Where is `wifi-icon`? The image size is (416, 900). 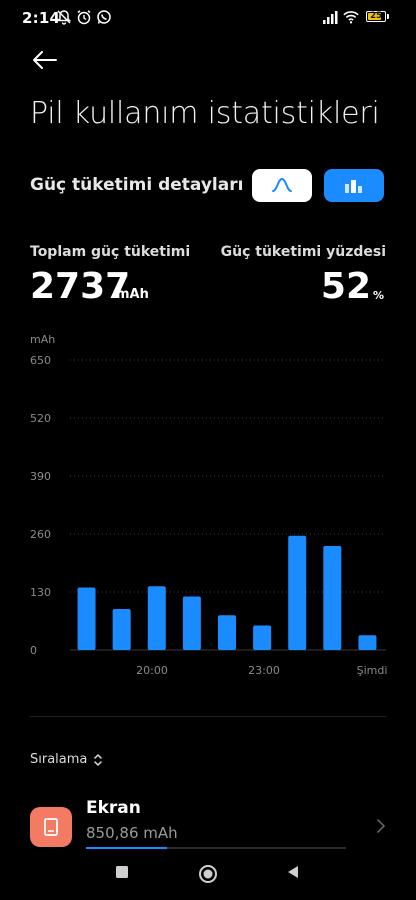
wifi-icon is located at coordinates (351, 17).